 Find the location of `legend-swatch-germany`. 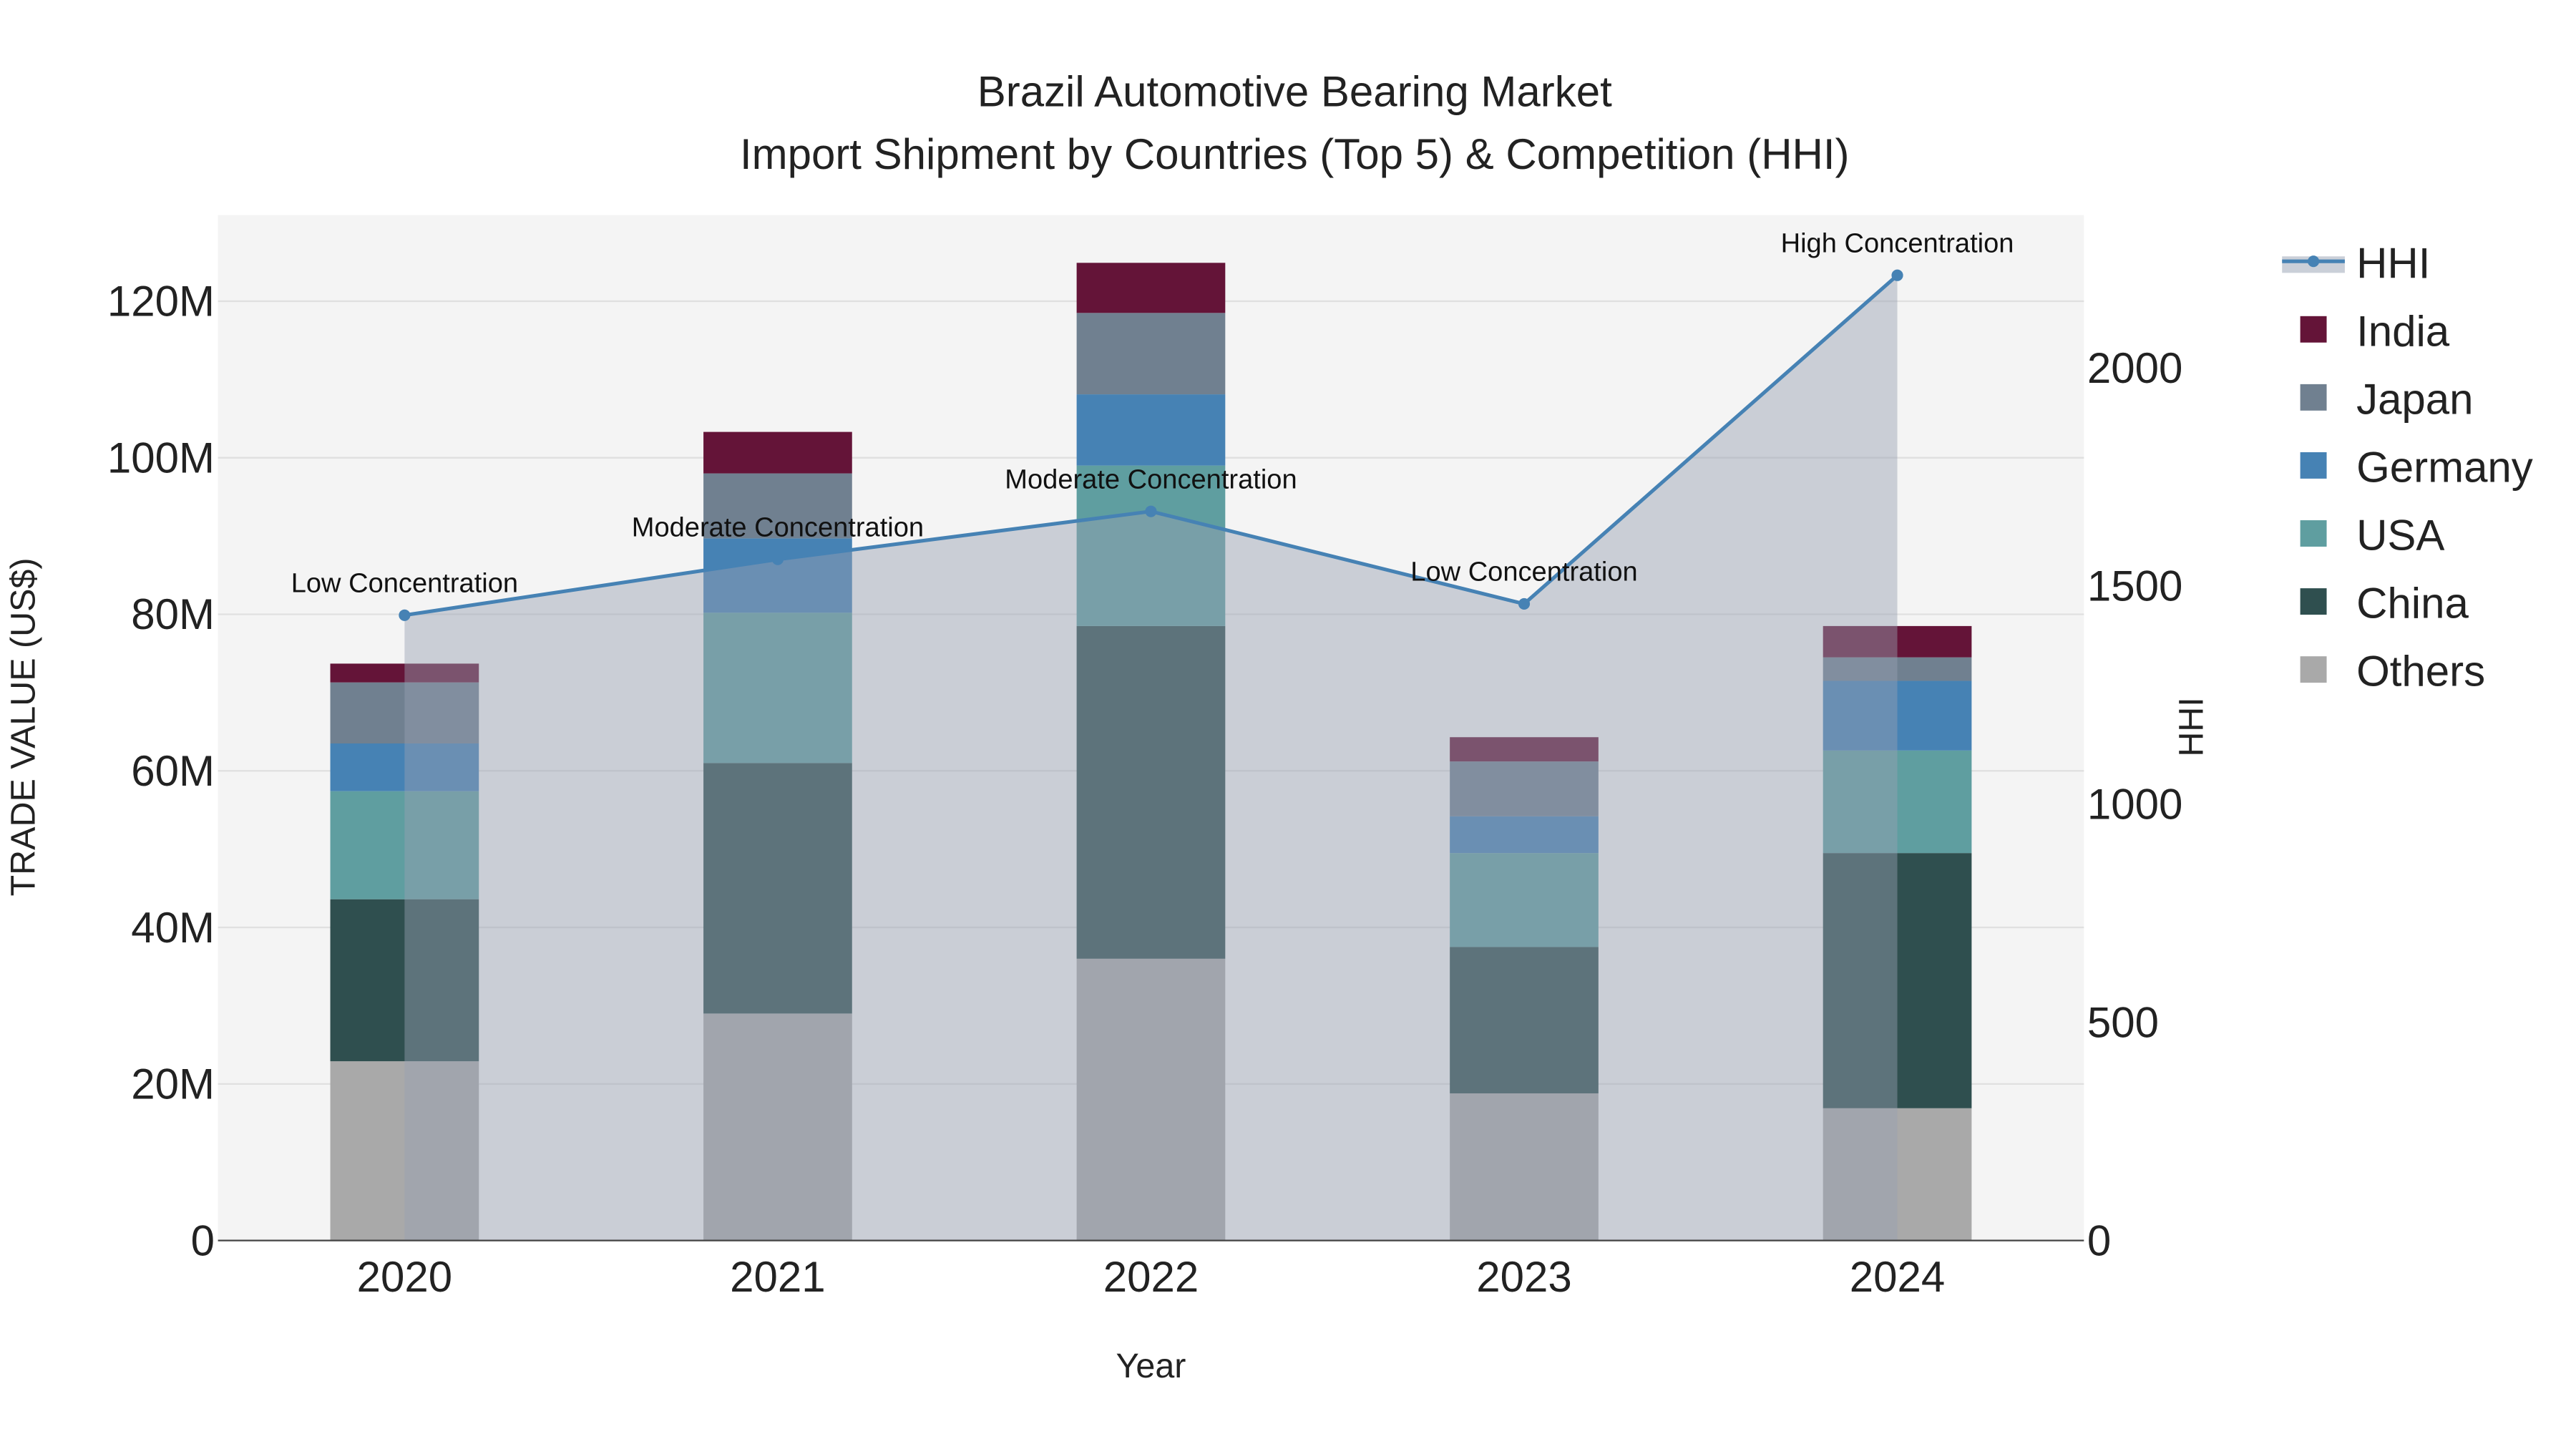

legend-swatch-germany is located at coordinates (2313, 465).